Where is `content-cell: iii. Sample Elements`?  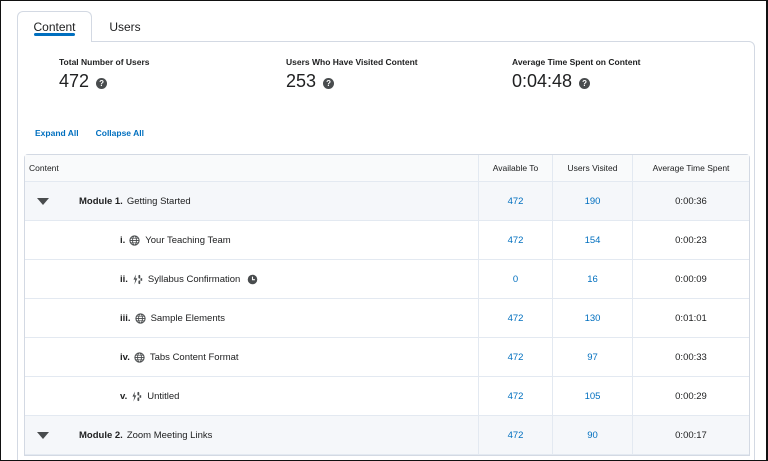 content-cell: iii. Sample Elements is located at coordinates (251, 318).